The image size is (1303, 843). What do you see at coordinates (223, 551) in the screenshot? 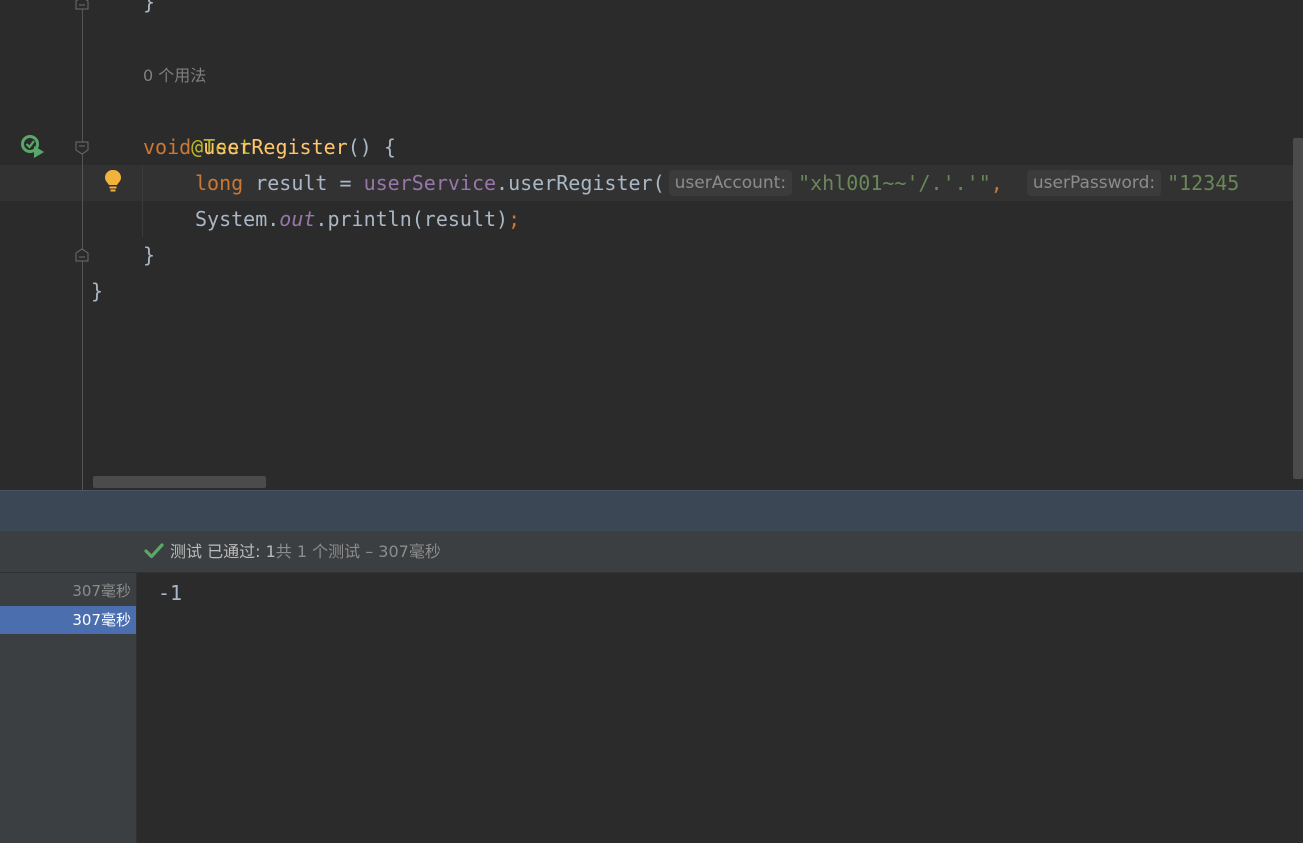
I see `test-passed-label: 测试 已通过: 1` at bounding box center [223, 551].